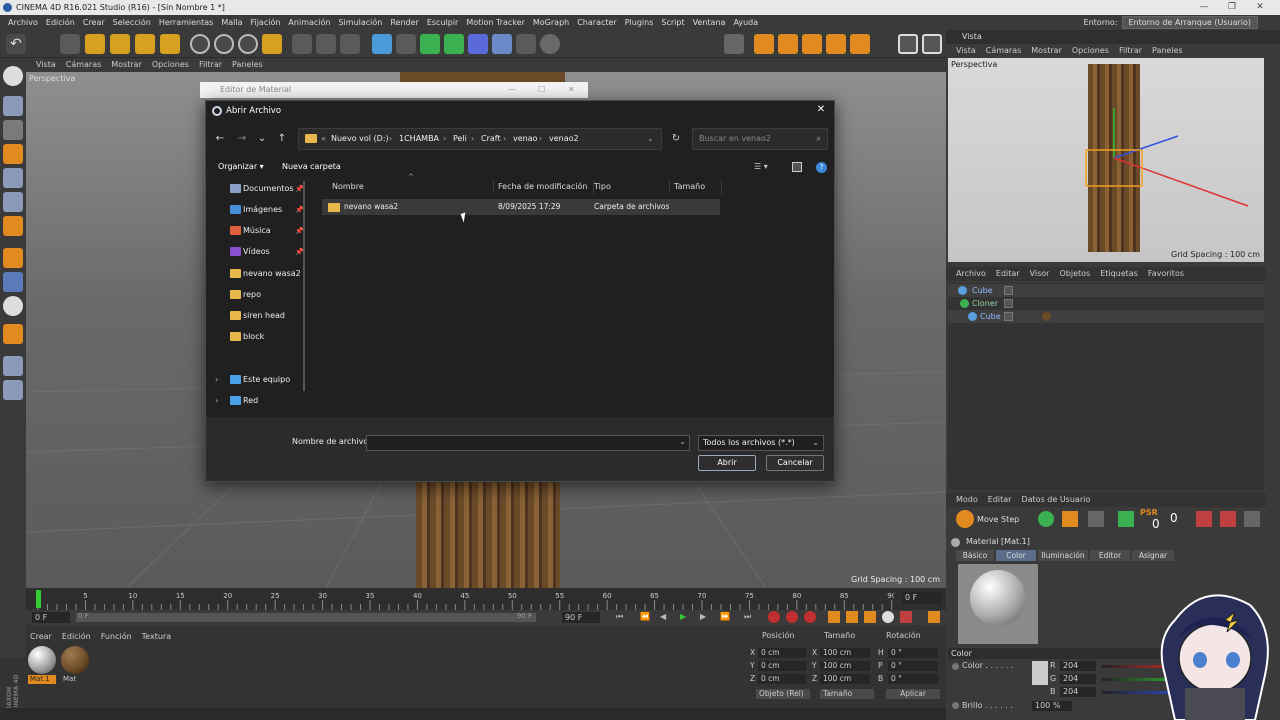  What do you see at coordinates (46, 64) in the screenshot?
I see `vp-menu-vista: Vista` at bounding box center [46, 64].